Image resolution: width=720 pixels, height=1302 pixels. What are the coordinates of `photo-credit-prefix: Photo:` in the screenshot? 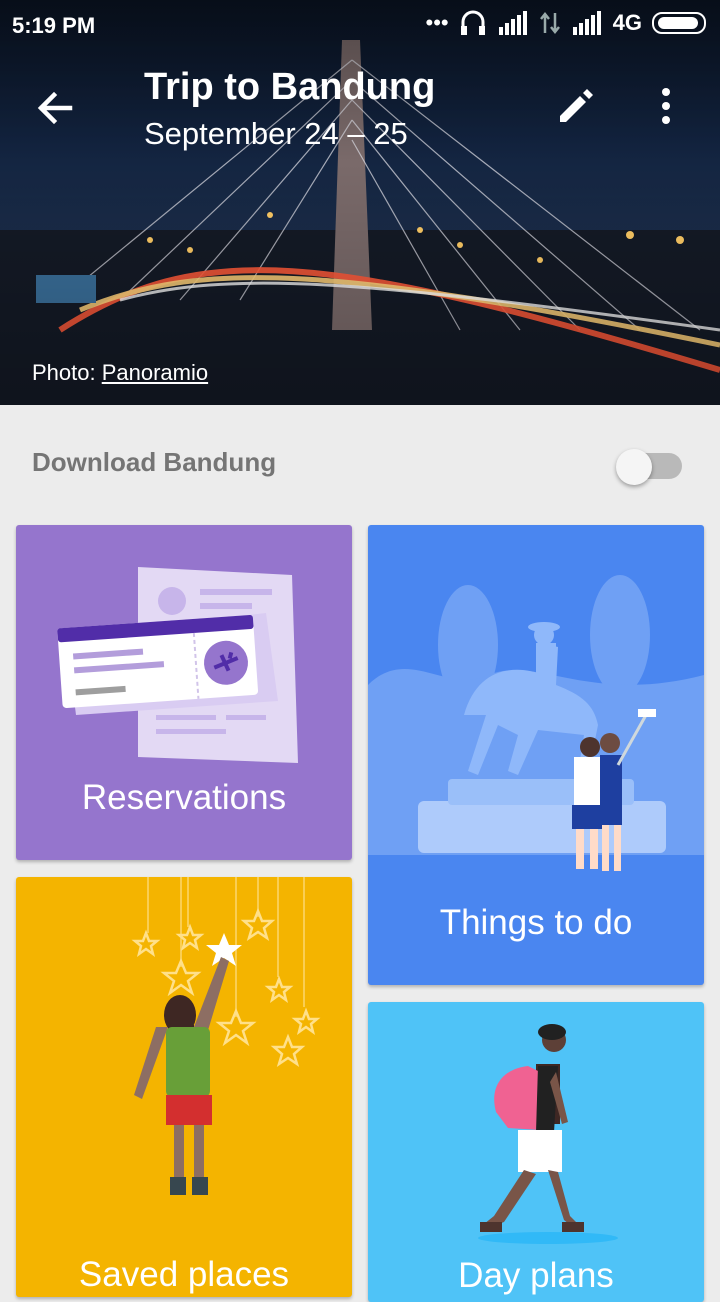 It's located at (67, 372).